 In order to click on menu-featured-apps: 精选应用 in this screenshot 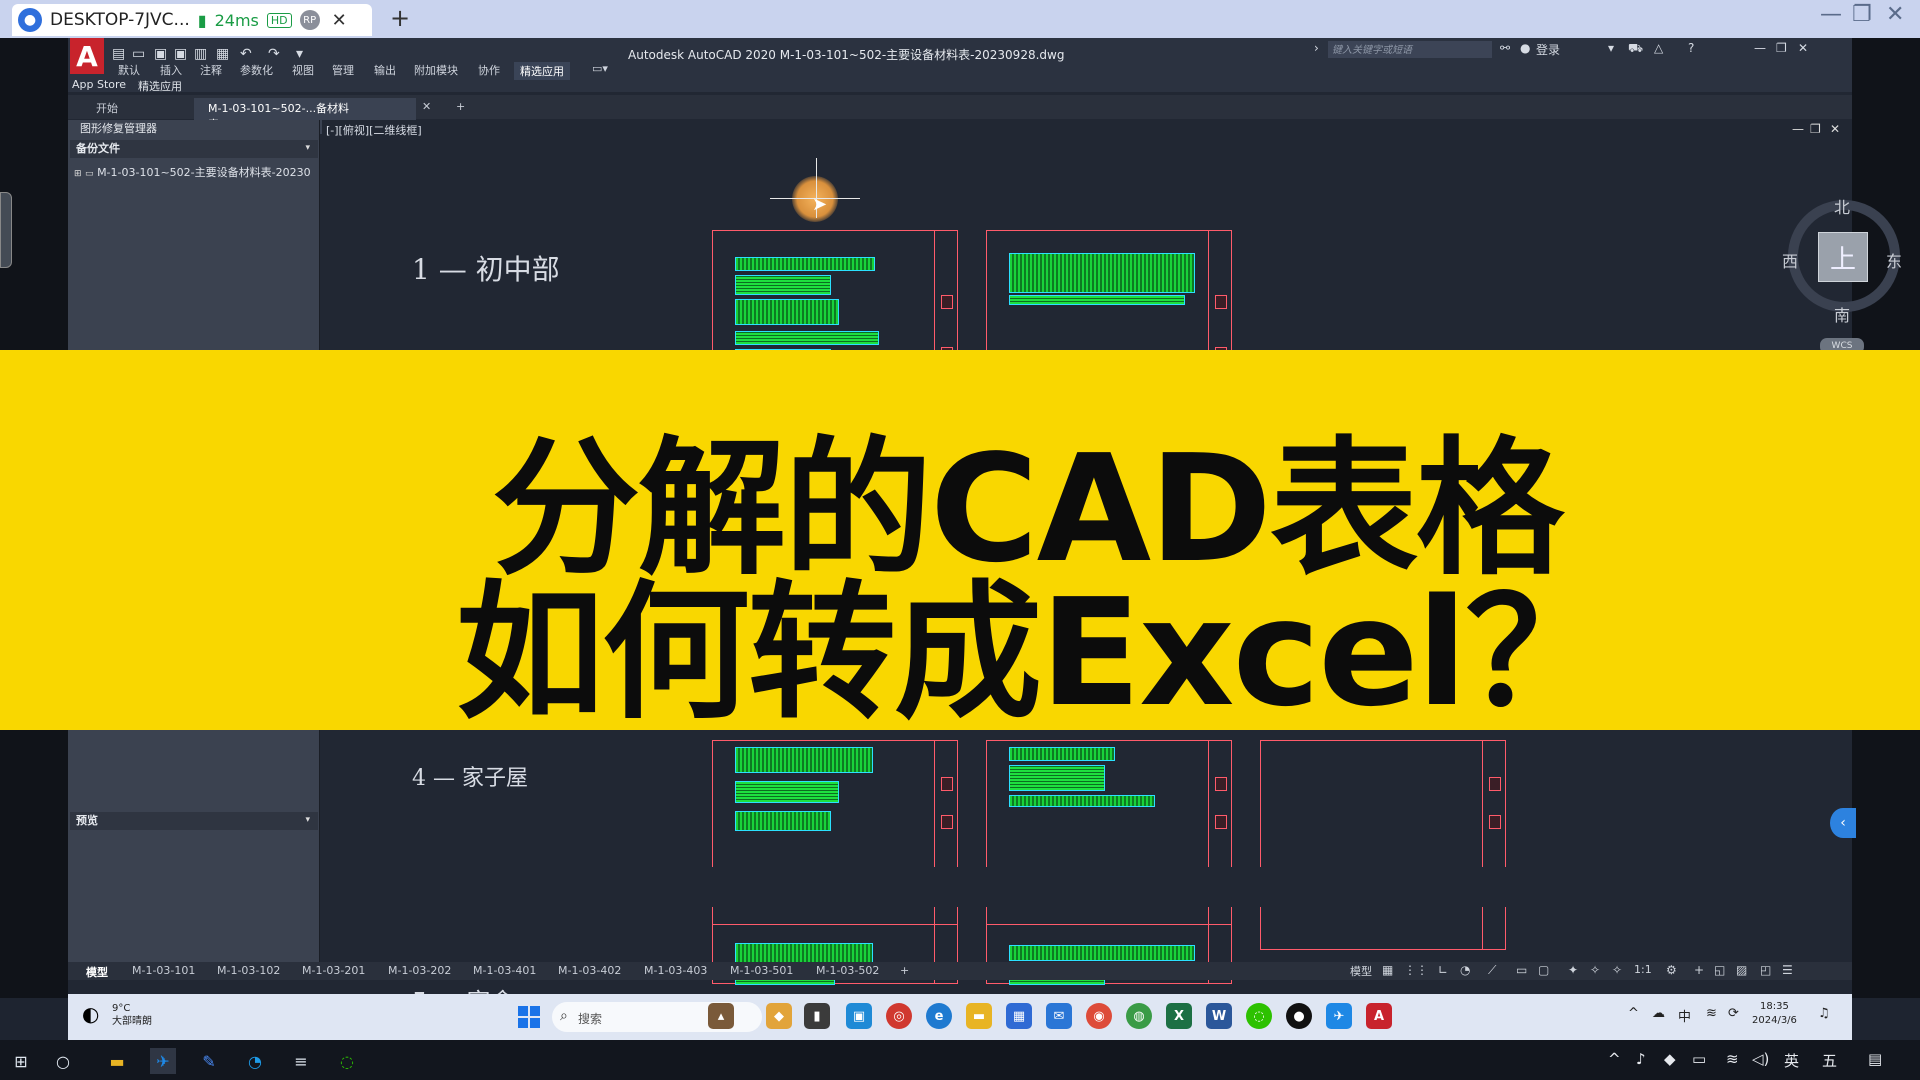, I will do `click(542, 71)`.